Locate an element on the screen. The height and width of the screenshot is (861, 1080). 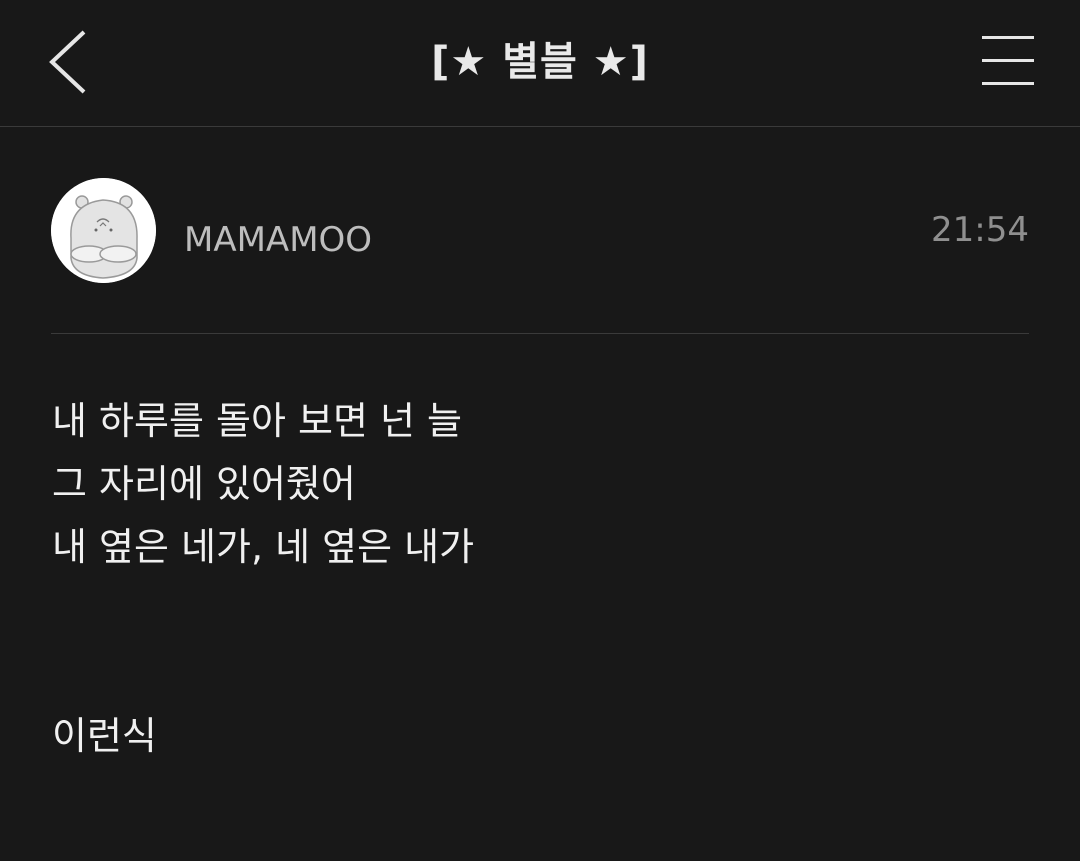
menu-button is located at coordinates (1007, 62).